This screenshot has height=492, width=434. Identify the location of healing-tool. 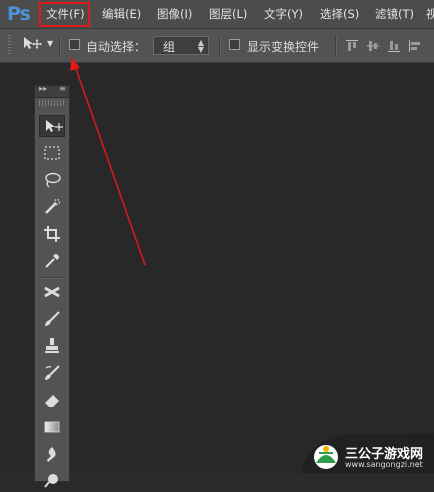
(52, 292).